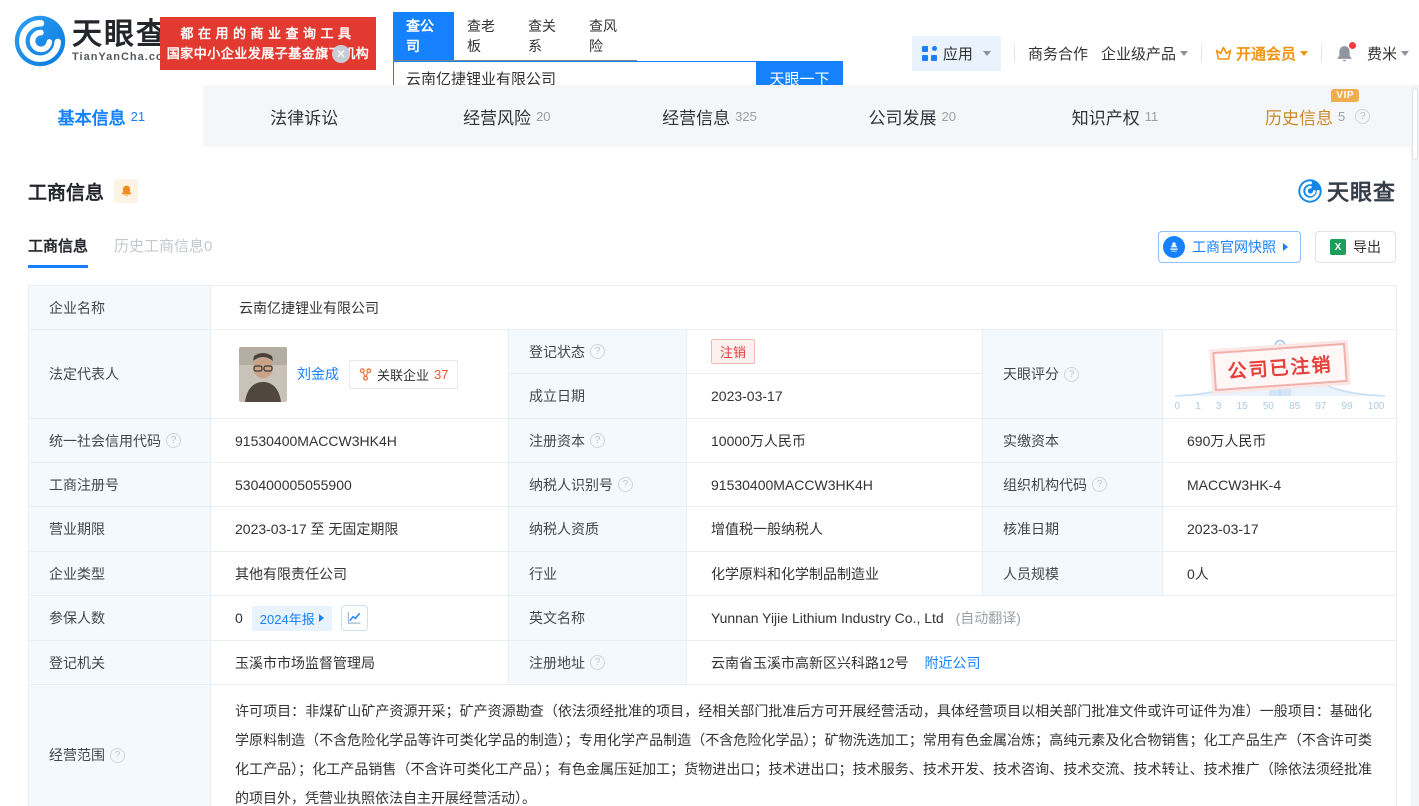  What do you see at coordinates (119, 440) in the screenshot?
I see `field-label: 统一社会信用代码` at bounding box center [119, 440].